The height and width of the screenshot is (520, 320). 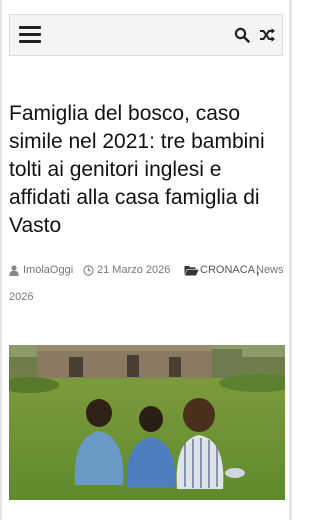 I want to click on post-date: 21 Marzo 2026, so click(x=126, y=270).